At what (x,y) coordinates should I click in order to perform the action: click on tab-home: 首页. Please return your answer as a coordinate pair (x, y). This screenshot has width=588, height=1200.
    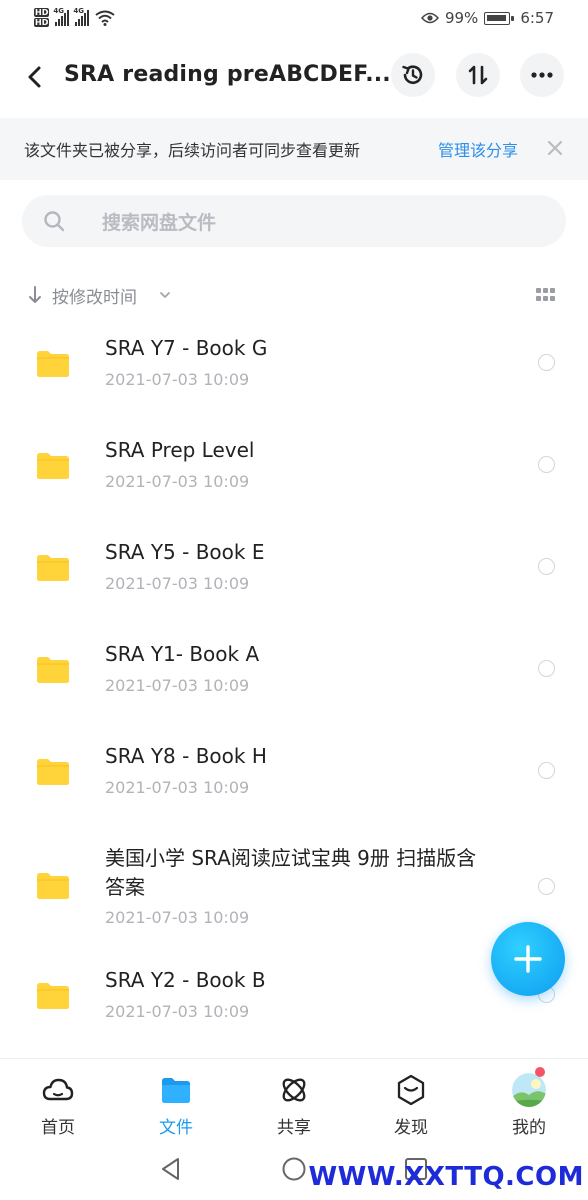
    Looking at the image, I should click on (58, 1105).